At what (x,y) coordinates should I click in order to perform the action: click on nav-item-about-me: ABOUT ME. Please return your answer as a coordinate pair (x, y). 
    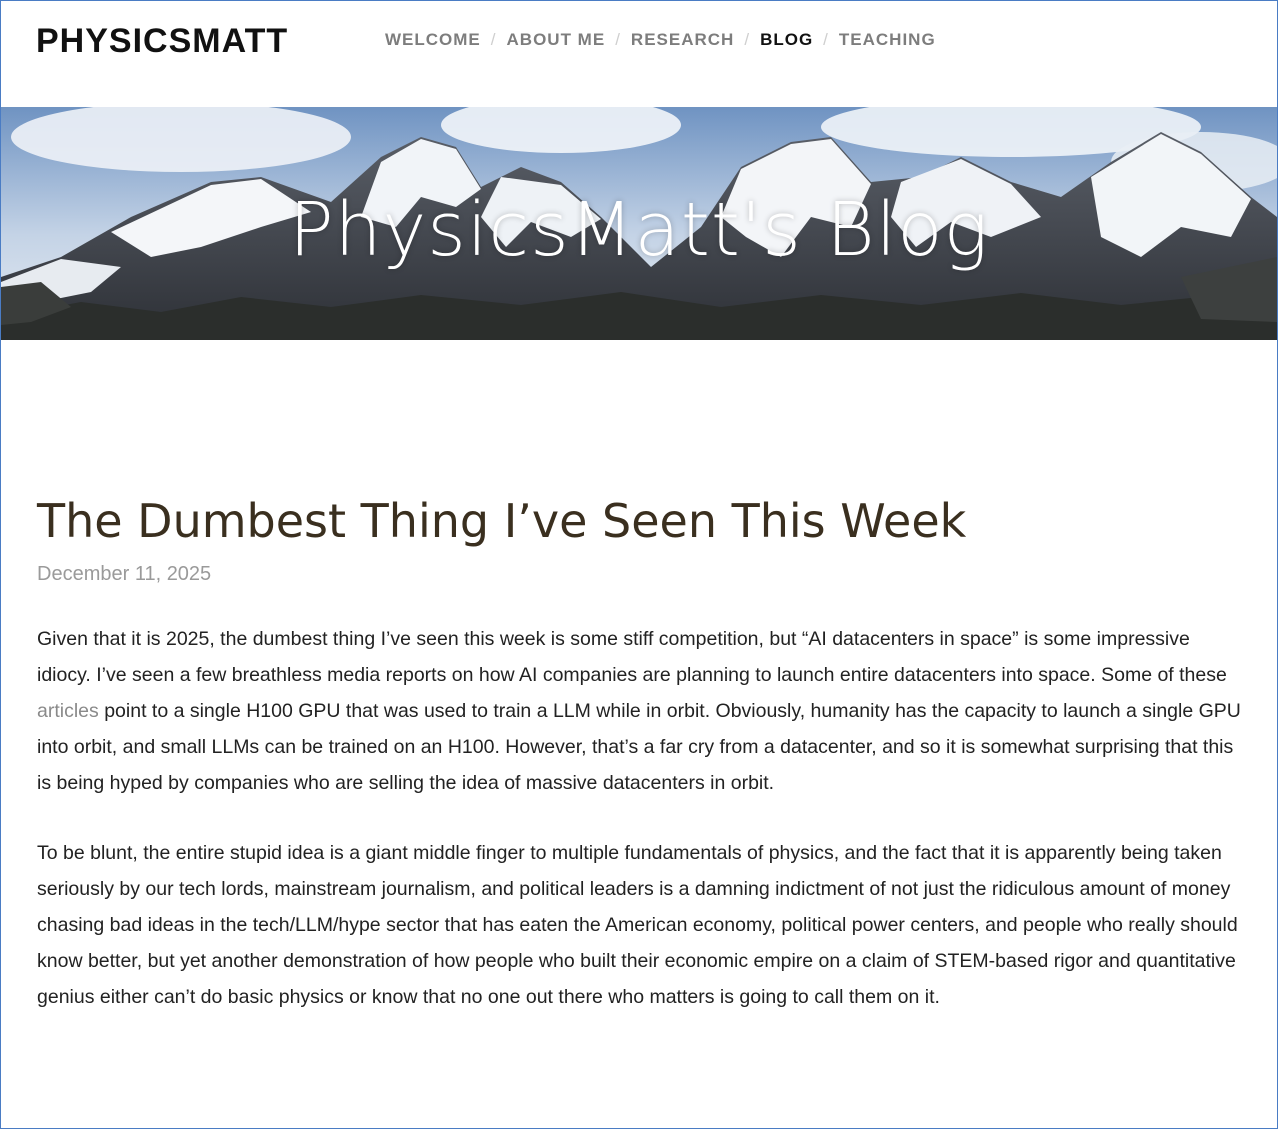
    Looking at the image, I should click on (556, 40).